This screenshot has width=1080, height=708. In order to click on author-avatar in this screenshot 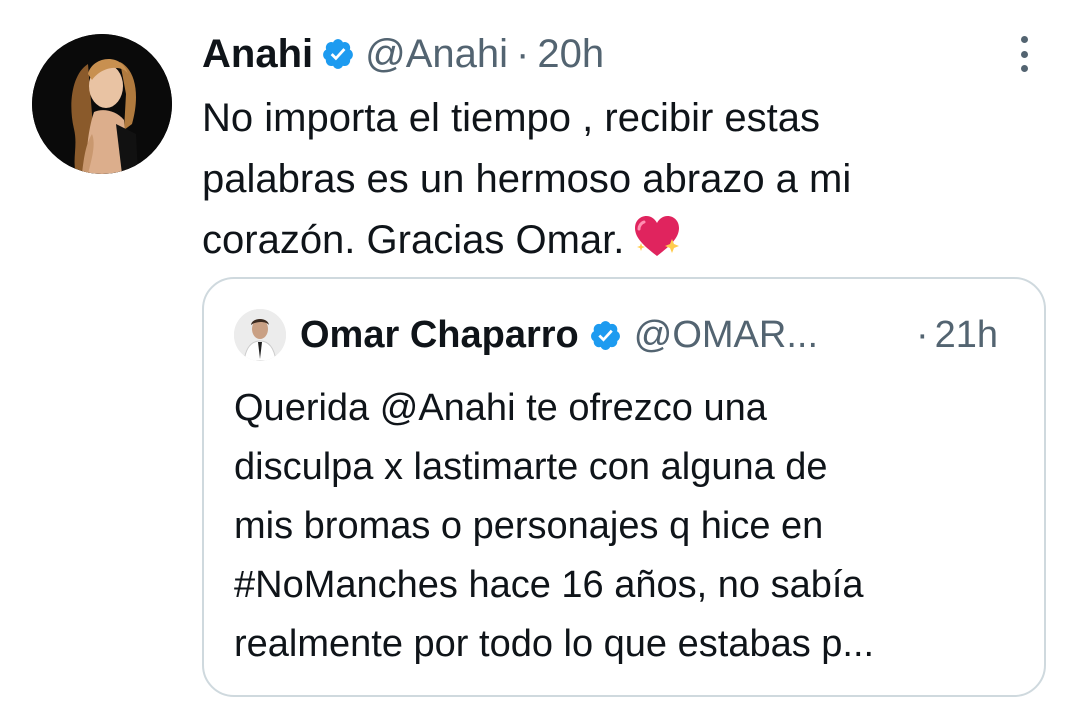, I will do `click(102, 104)`.